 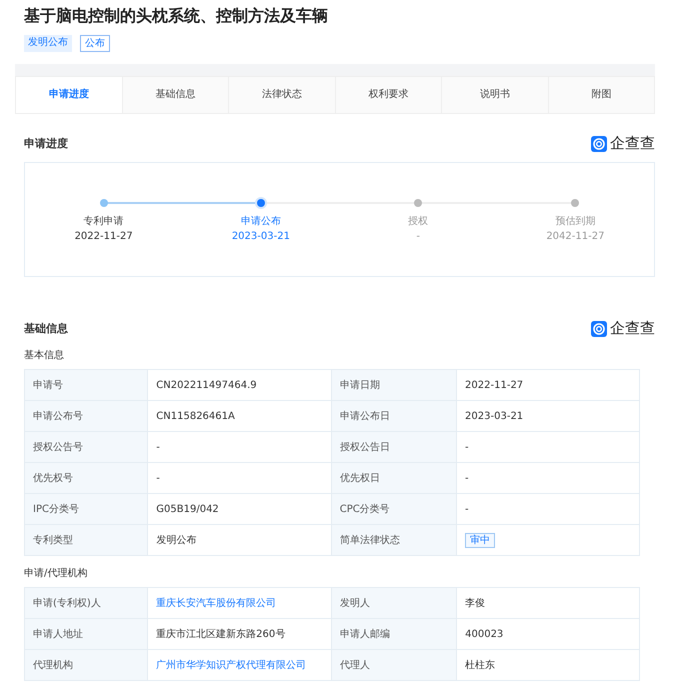 I want to click on value-cell: 重庆市江北区建新东路260号, so click(x=240, y=634).